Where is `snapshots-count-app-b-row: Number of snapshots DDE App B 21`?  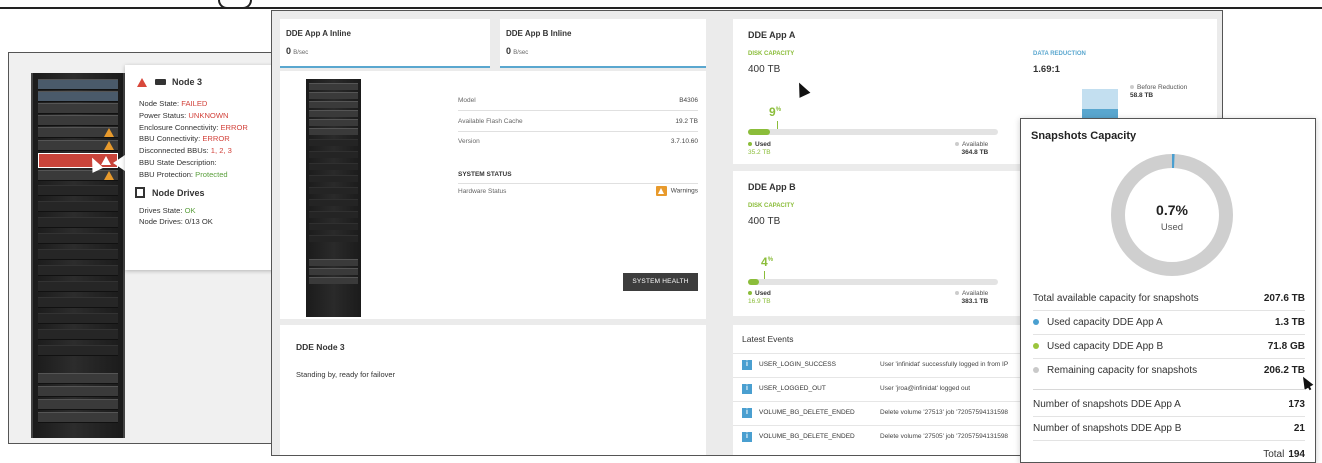
snapshots-count-app-b-row: Number of snapshots DDE App B 21 is located at coordinates (1169, 429).